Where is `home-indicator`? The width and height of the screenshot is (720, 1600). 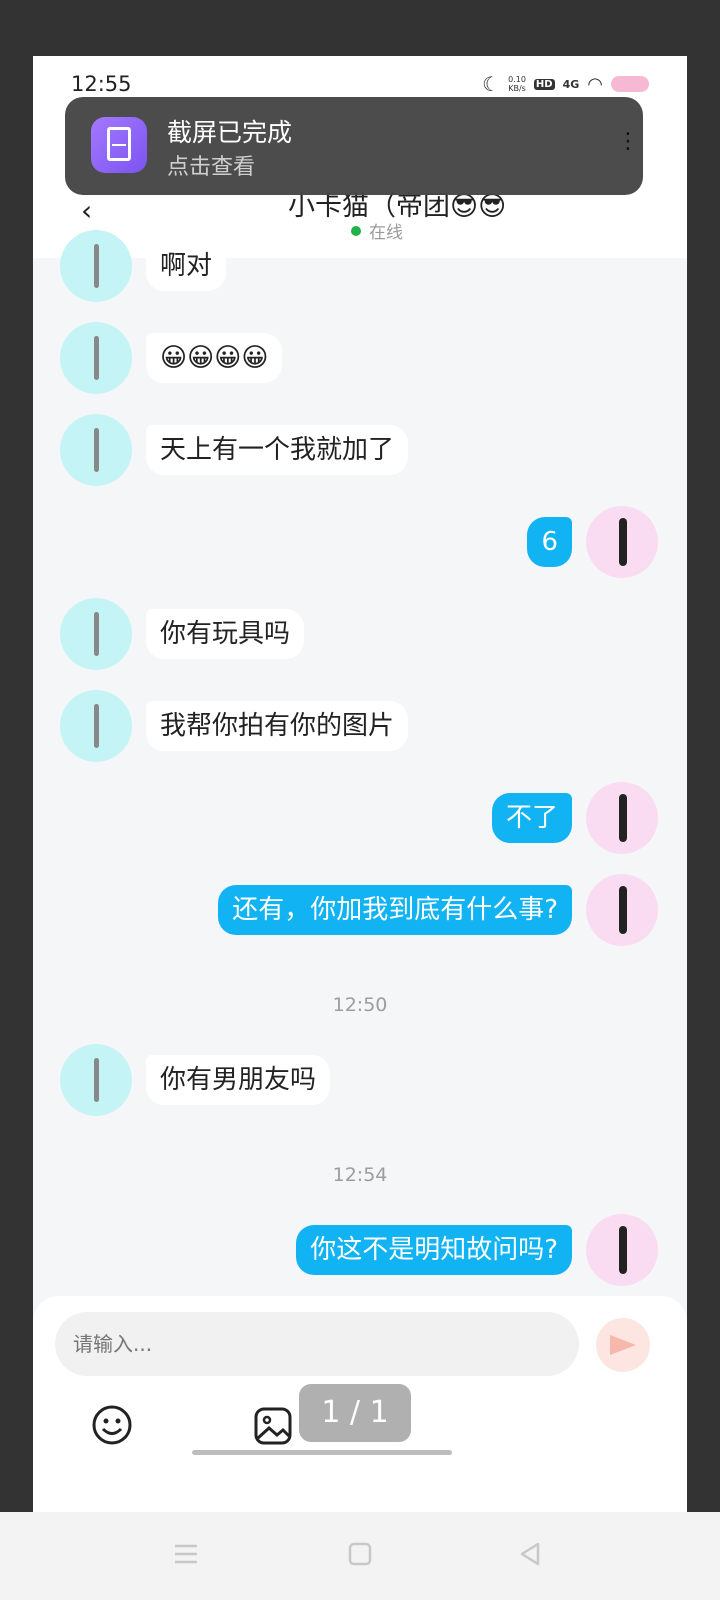
home-indicator is located at coordinates (322, 1452).